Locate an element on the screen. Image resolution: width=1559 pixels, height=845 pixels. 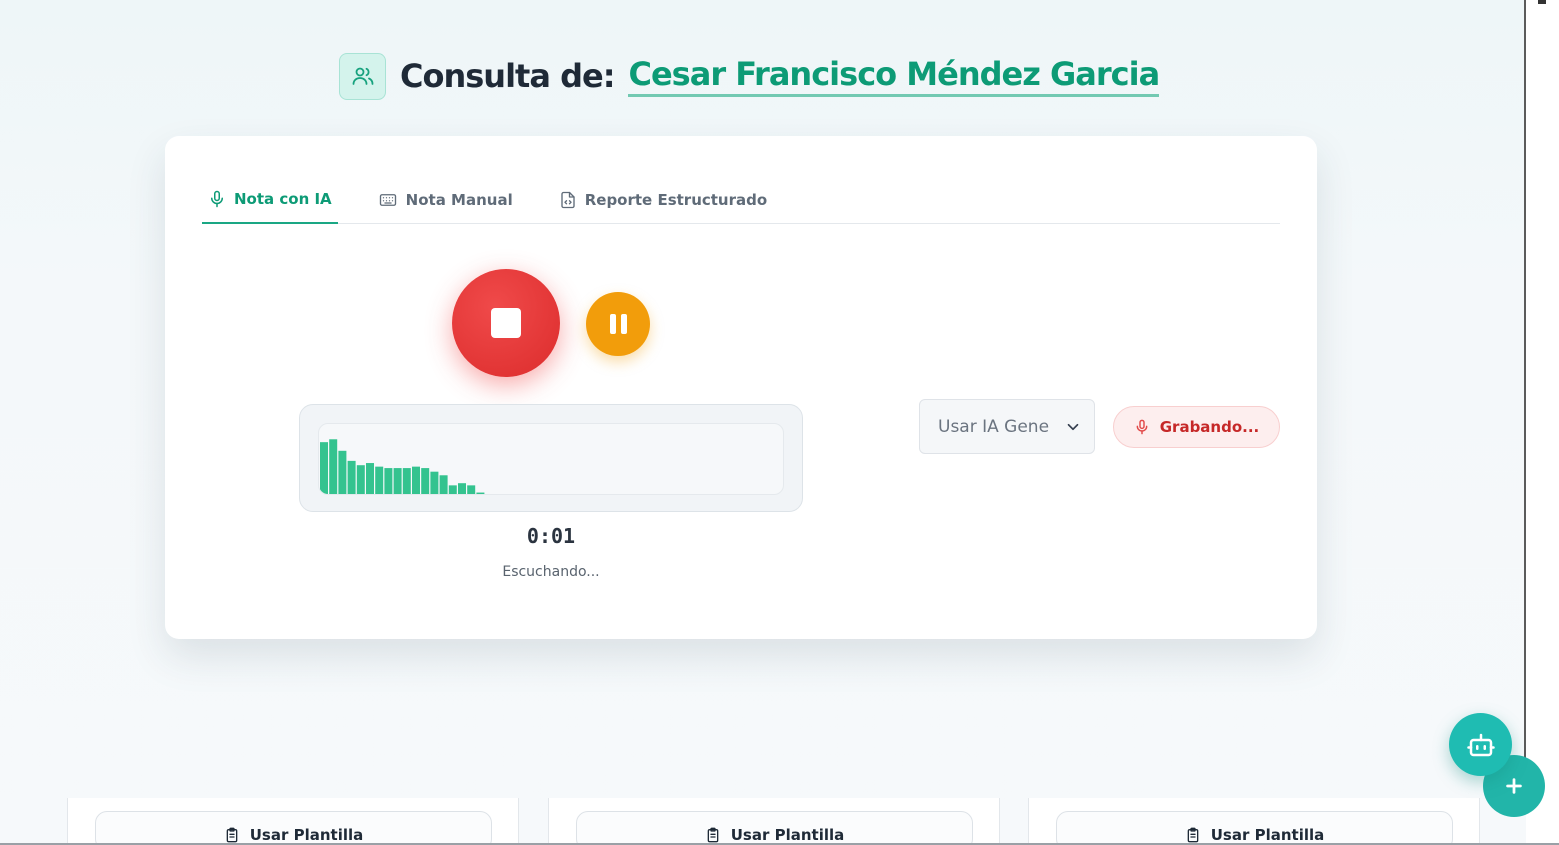
pause-recording-button is located at coordinates (618, 324).